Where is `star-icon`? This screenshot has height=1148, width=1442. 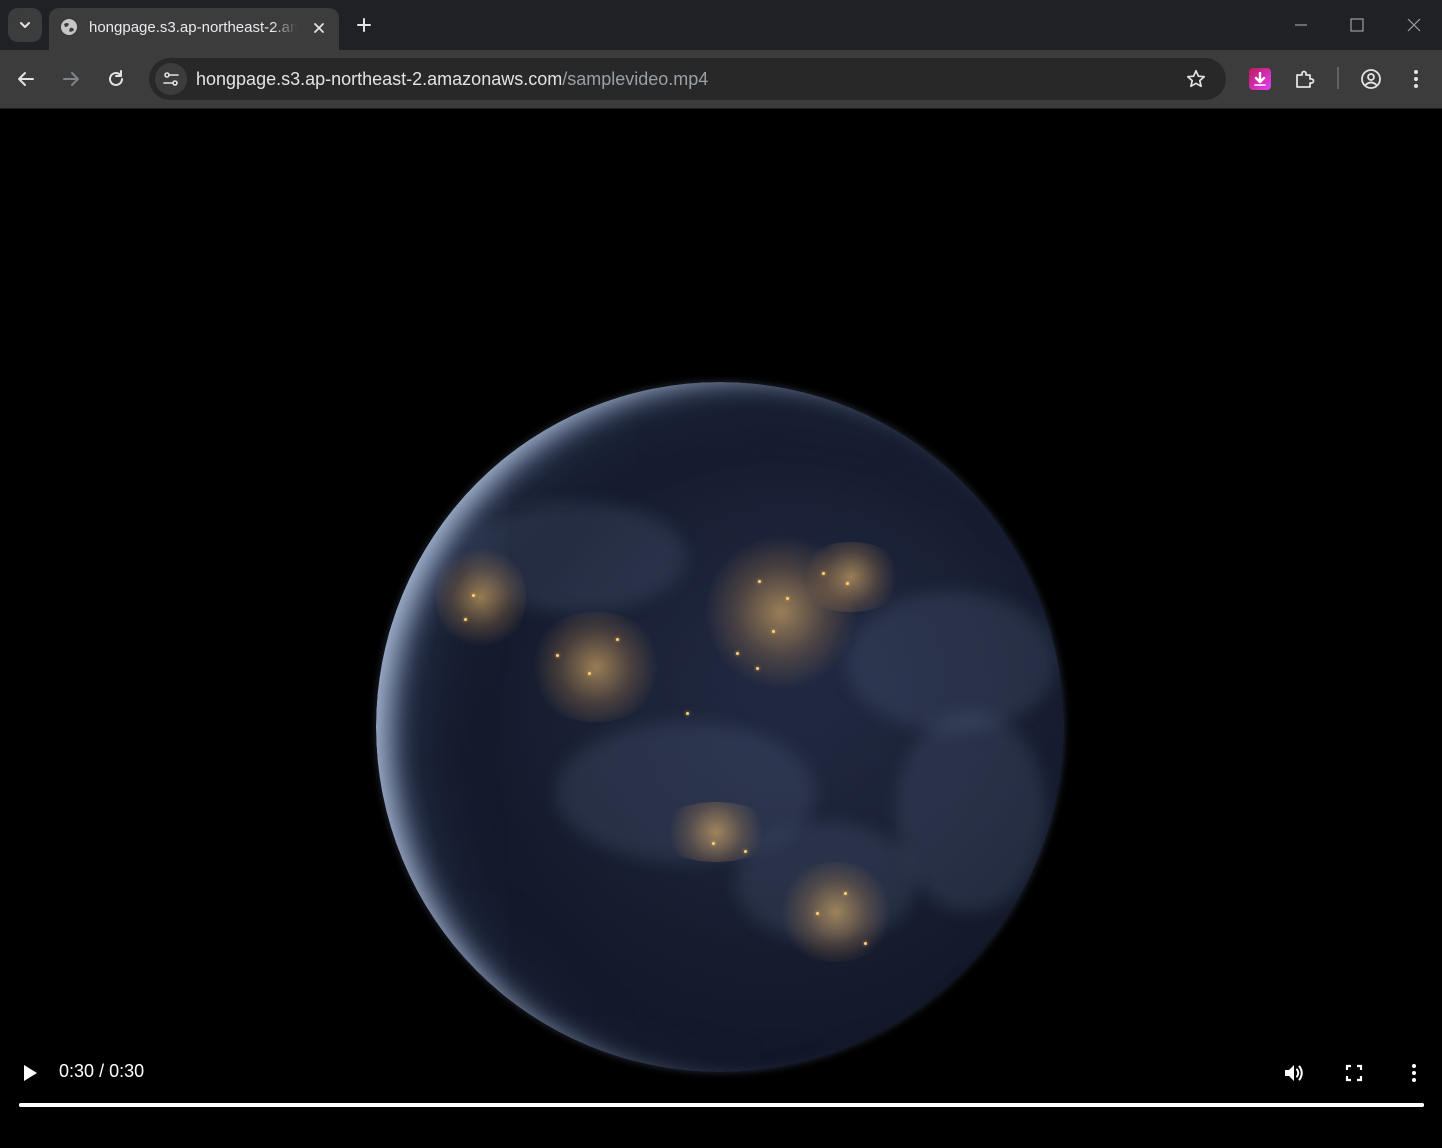 star-icon is located at coordinates (1196, 78).